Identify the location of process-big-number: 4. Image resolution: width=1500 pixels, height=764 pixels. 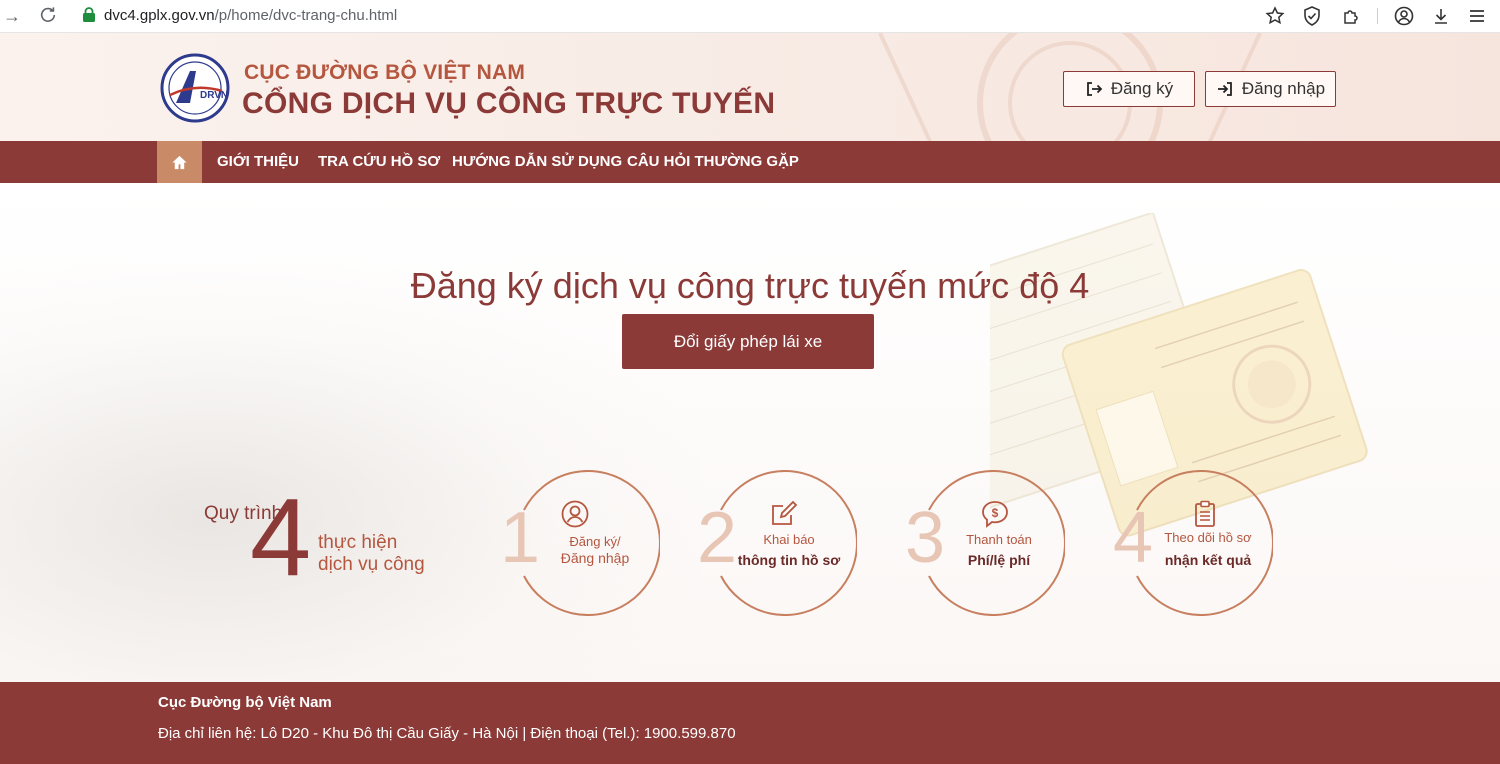
(281, 537).